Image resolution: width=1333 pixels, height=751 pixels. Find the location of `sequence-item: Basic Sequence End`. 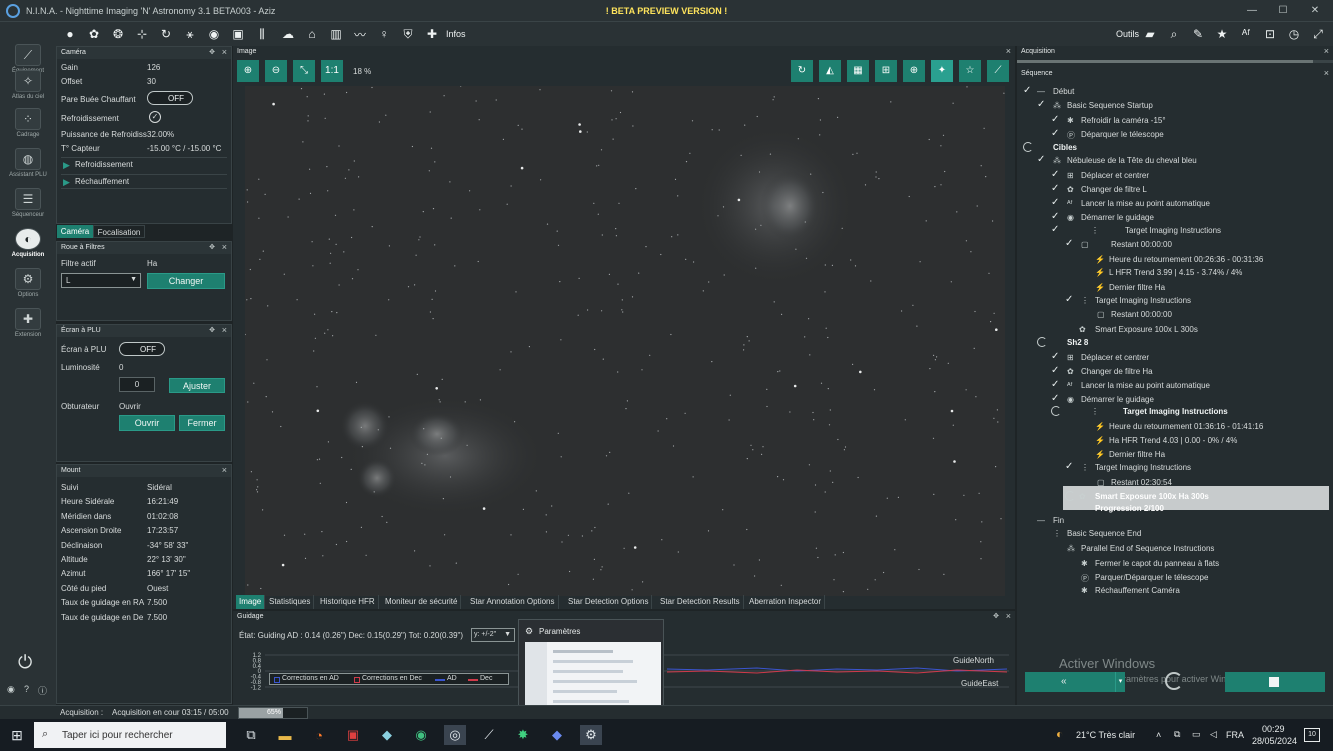

sequence-item: Basic Sequence End is located at coordinates (1104, 533).